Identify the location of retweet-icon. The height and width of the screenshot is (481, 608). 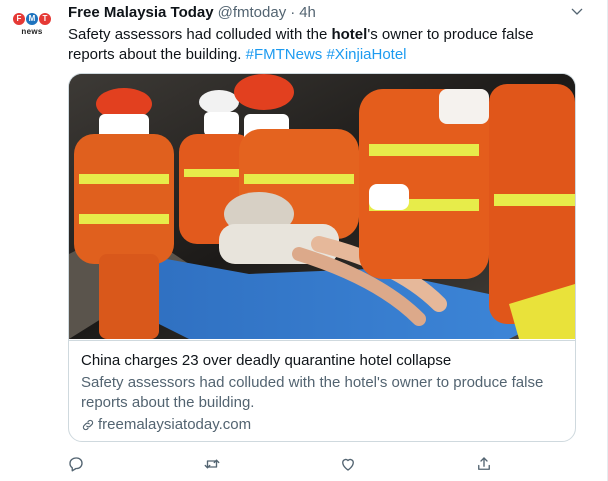
(212, 464).